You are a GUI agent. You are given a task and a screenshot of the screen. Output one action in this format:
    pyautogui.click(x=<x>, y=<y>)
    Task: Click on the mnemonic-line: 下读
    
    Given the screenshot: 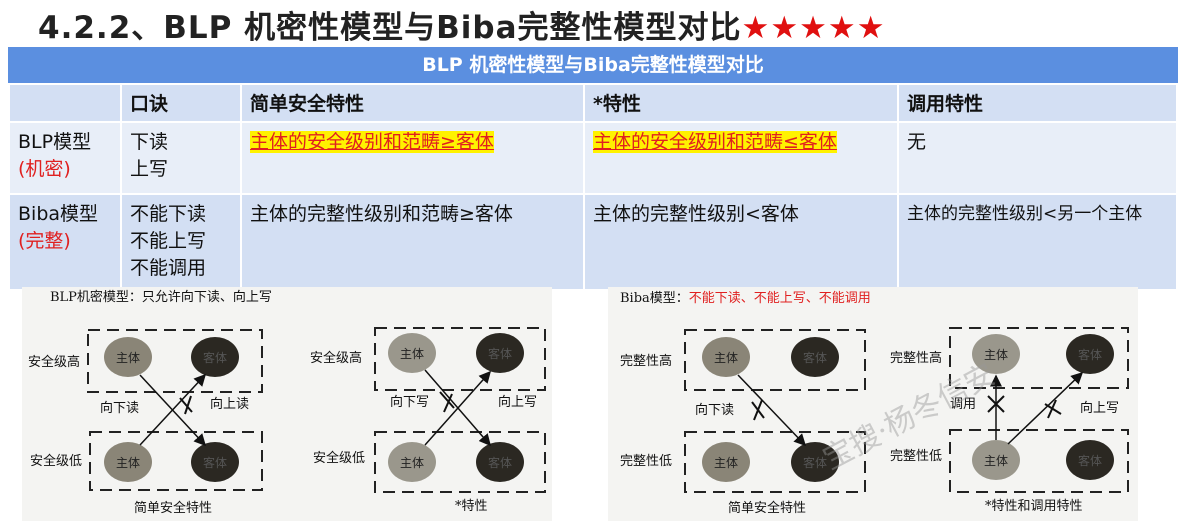 What is the action you would take?
    pyautogui.click(x=149, y=142)
    